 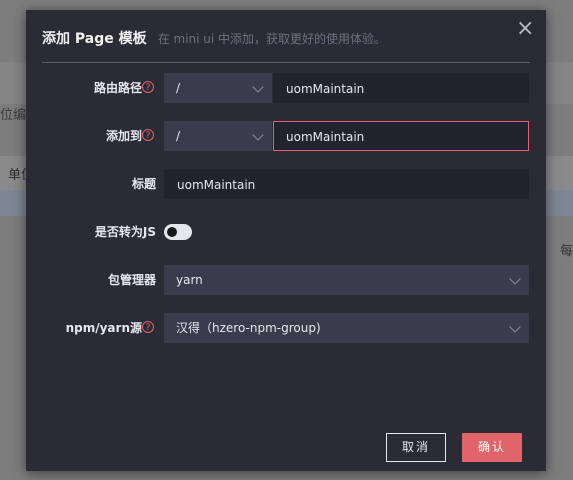 I want to click on registry-label: npm/yarn源, so click(x=103, y=328).